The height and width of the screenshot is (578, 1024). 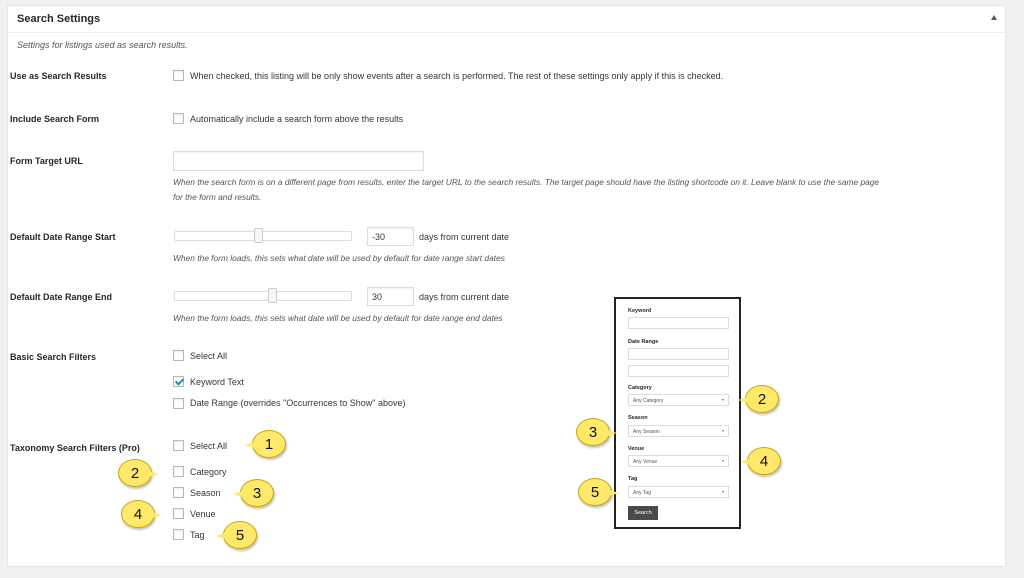 I want to click on preview-season-select: Any Season, so click(x=678, y=431).